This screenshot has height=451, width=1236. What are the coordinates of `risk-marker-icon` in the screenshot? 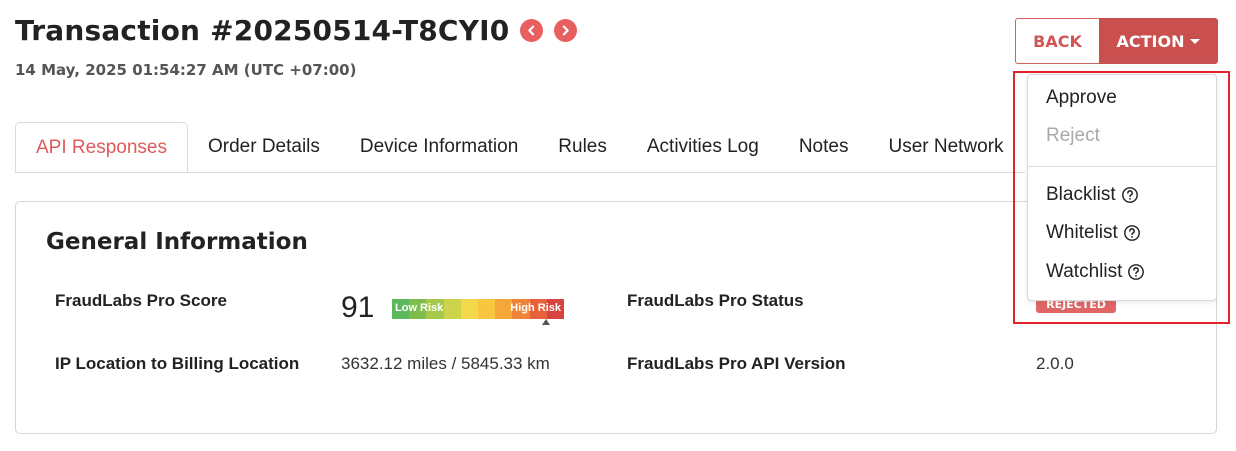 It's located at (546, 322).